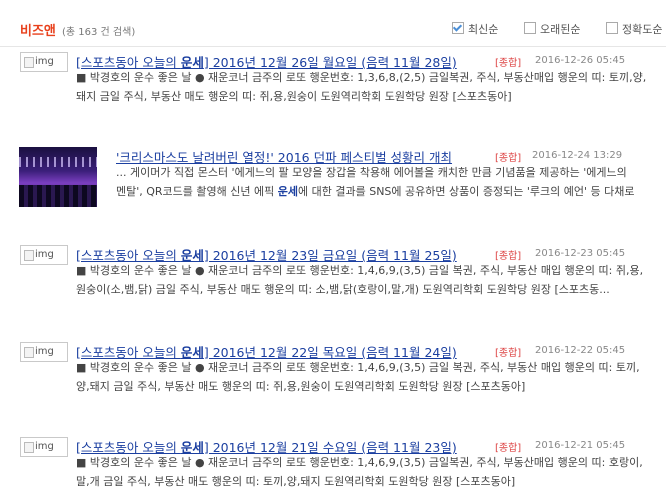  What do you see at coordinates (552, 29) in the screenshot?
I see `sort-oldest: 오래된순` at bounding box center [552, 29].